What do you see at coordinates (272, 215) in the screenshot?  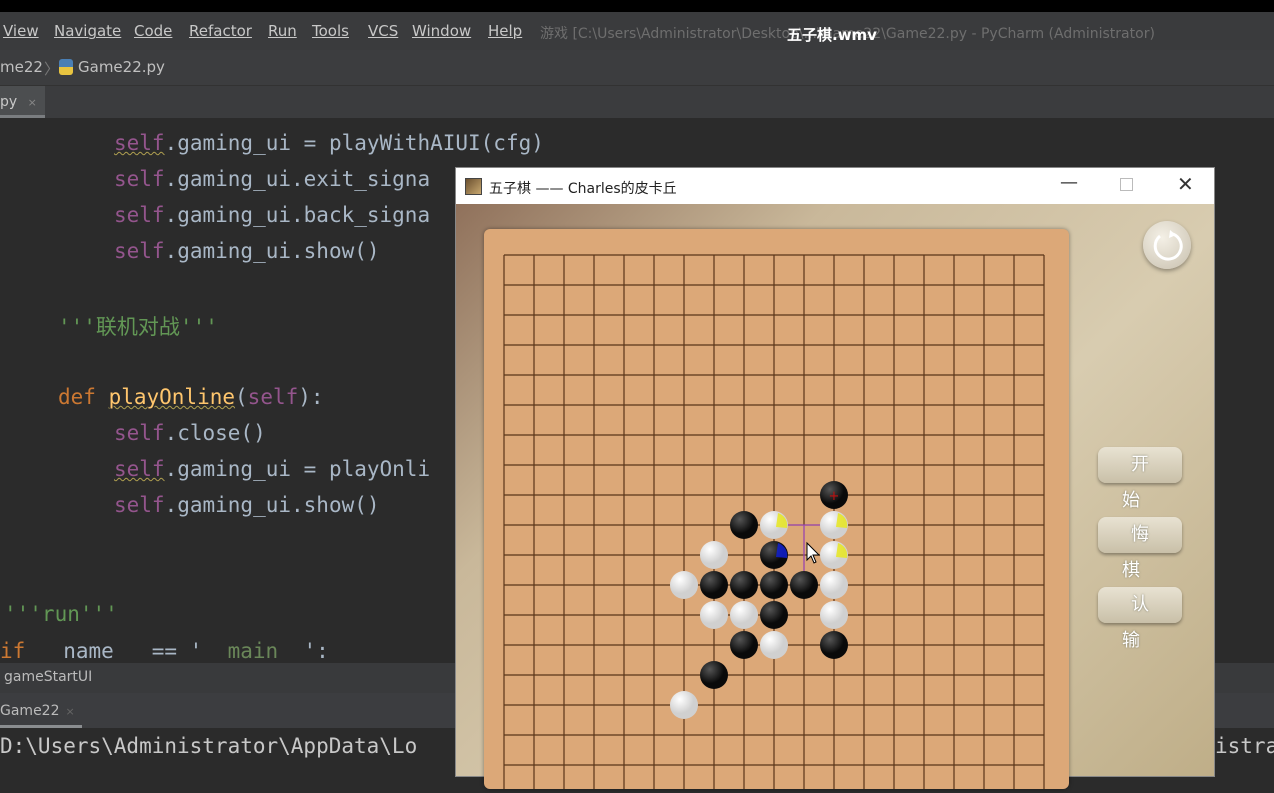 I see `code-line: self.gaming_ui.back_signa` at bounding box center [272, 215].